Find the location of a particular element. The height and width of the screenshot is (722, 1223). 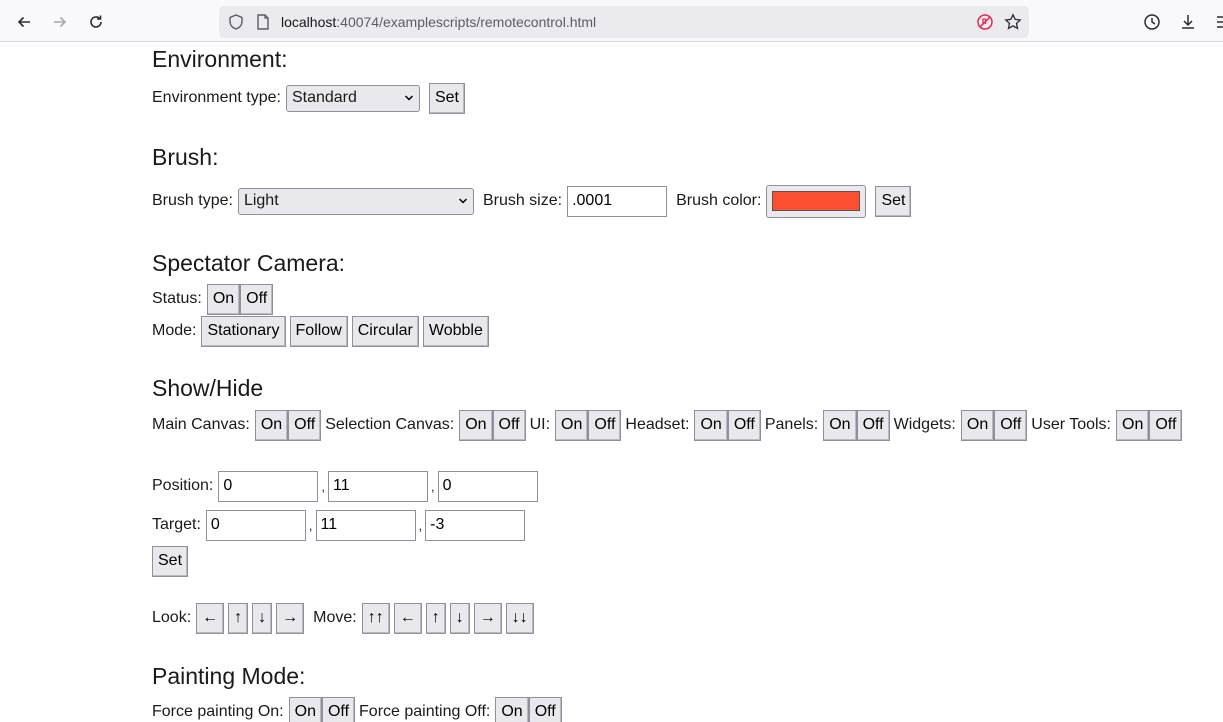

url-host: localhost is located at coordinates (309, 22).